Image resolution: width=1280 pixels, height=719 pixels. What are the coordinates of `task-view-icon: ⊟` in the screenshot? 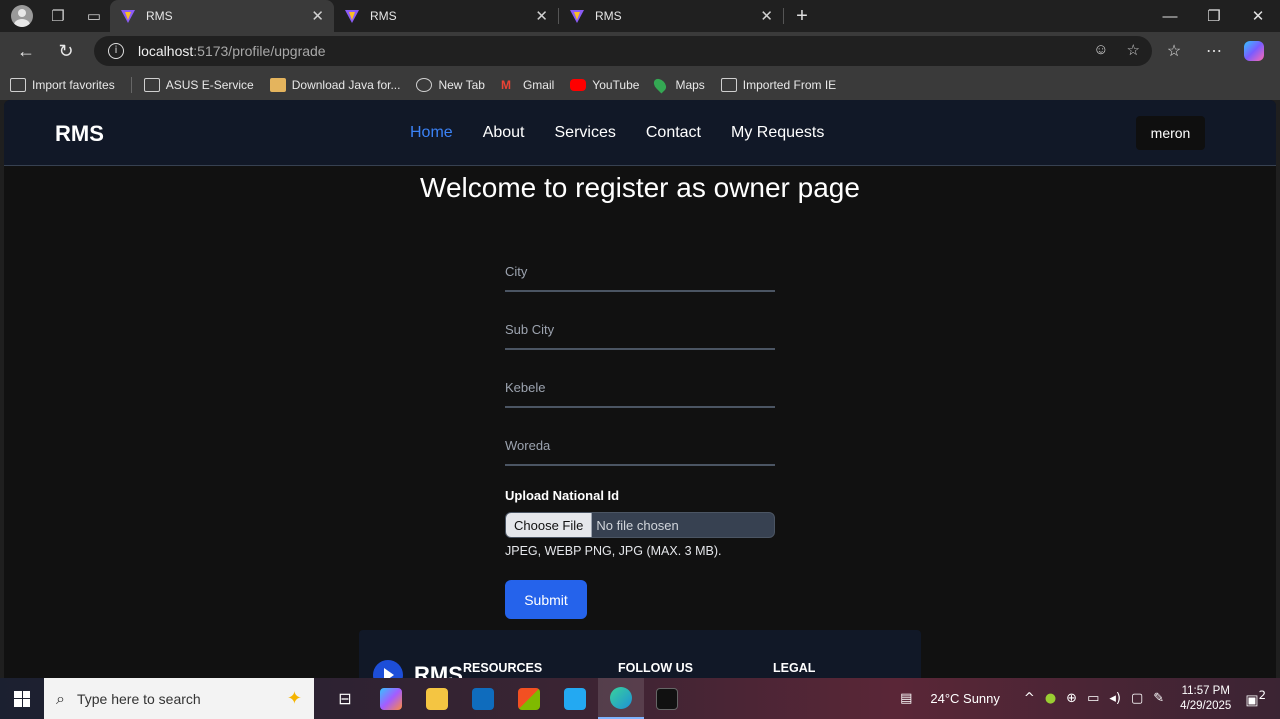 It's located at (345, 698).